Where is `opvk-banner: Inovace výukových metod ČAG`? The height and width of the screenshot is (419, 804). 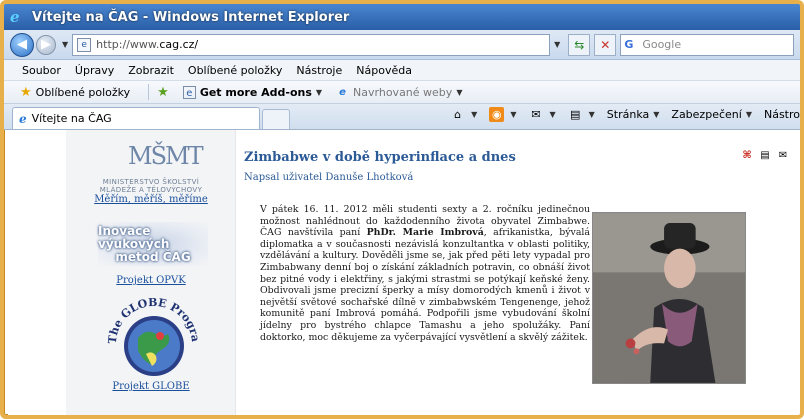
opvk-banner: Inovace výukových metod ČAG is located at coordinates (153, 244).